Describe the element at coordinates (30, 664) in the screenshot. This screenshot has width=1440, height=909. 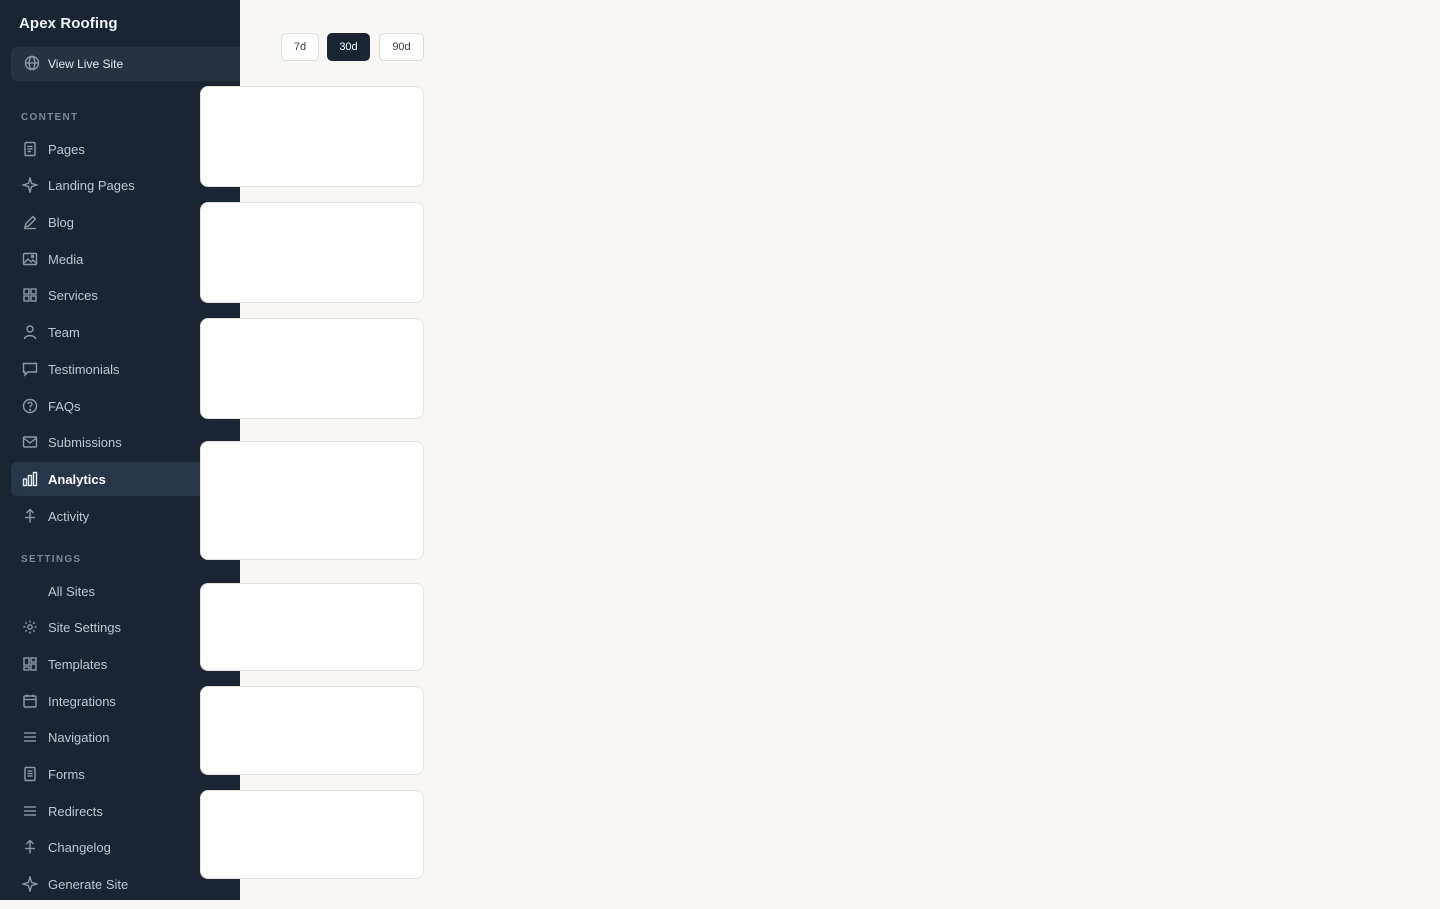
I see `template-icon` at that location.